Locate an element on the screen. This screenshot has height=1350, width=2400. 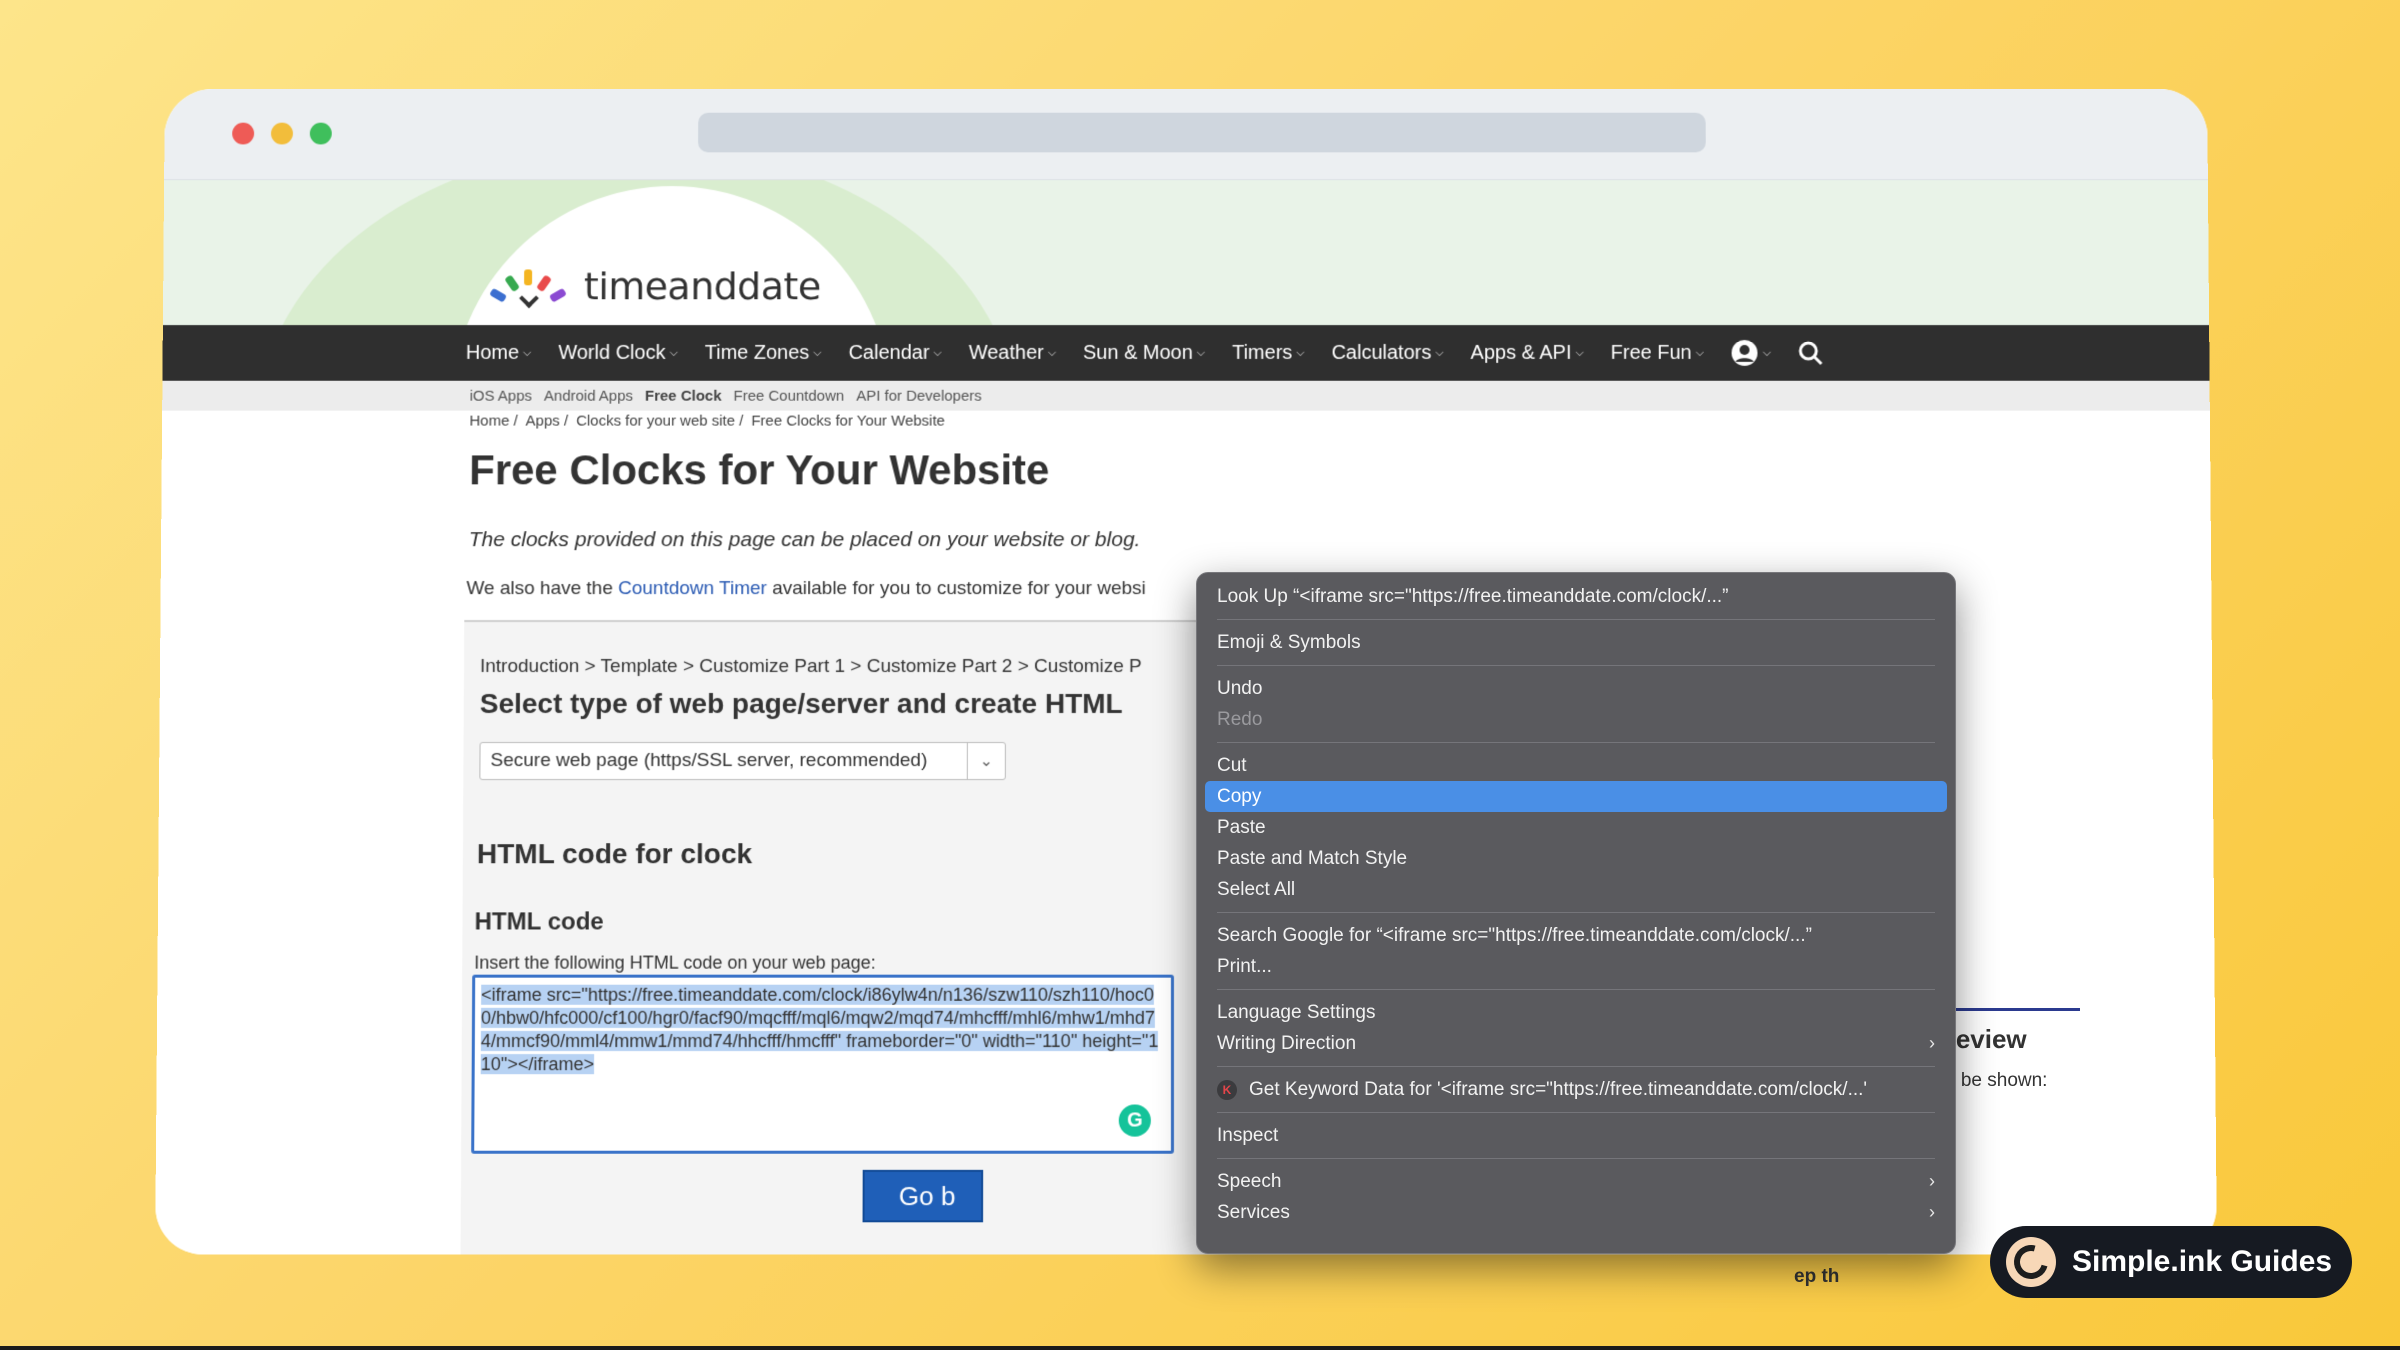
nav-item-weather: Weather ⌵ is located at coordinates (1012, 352).